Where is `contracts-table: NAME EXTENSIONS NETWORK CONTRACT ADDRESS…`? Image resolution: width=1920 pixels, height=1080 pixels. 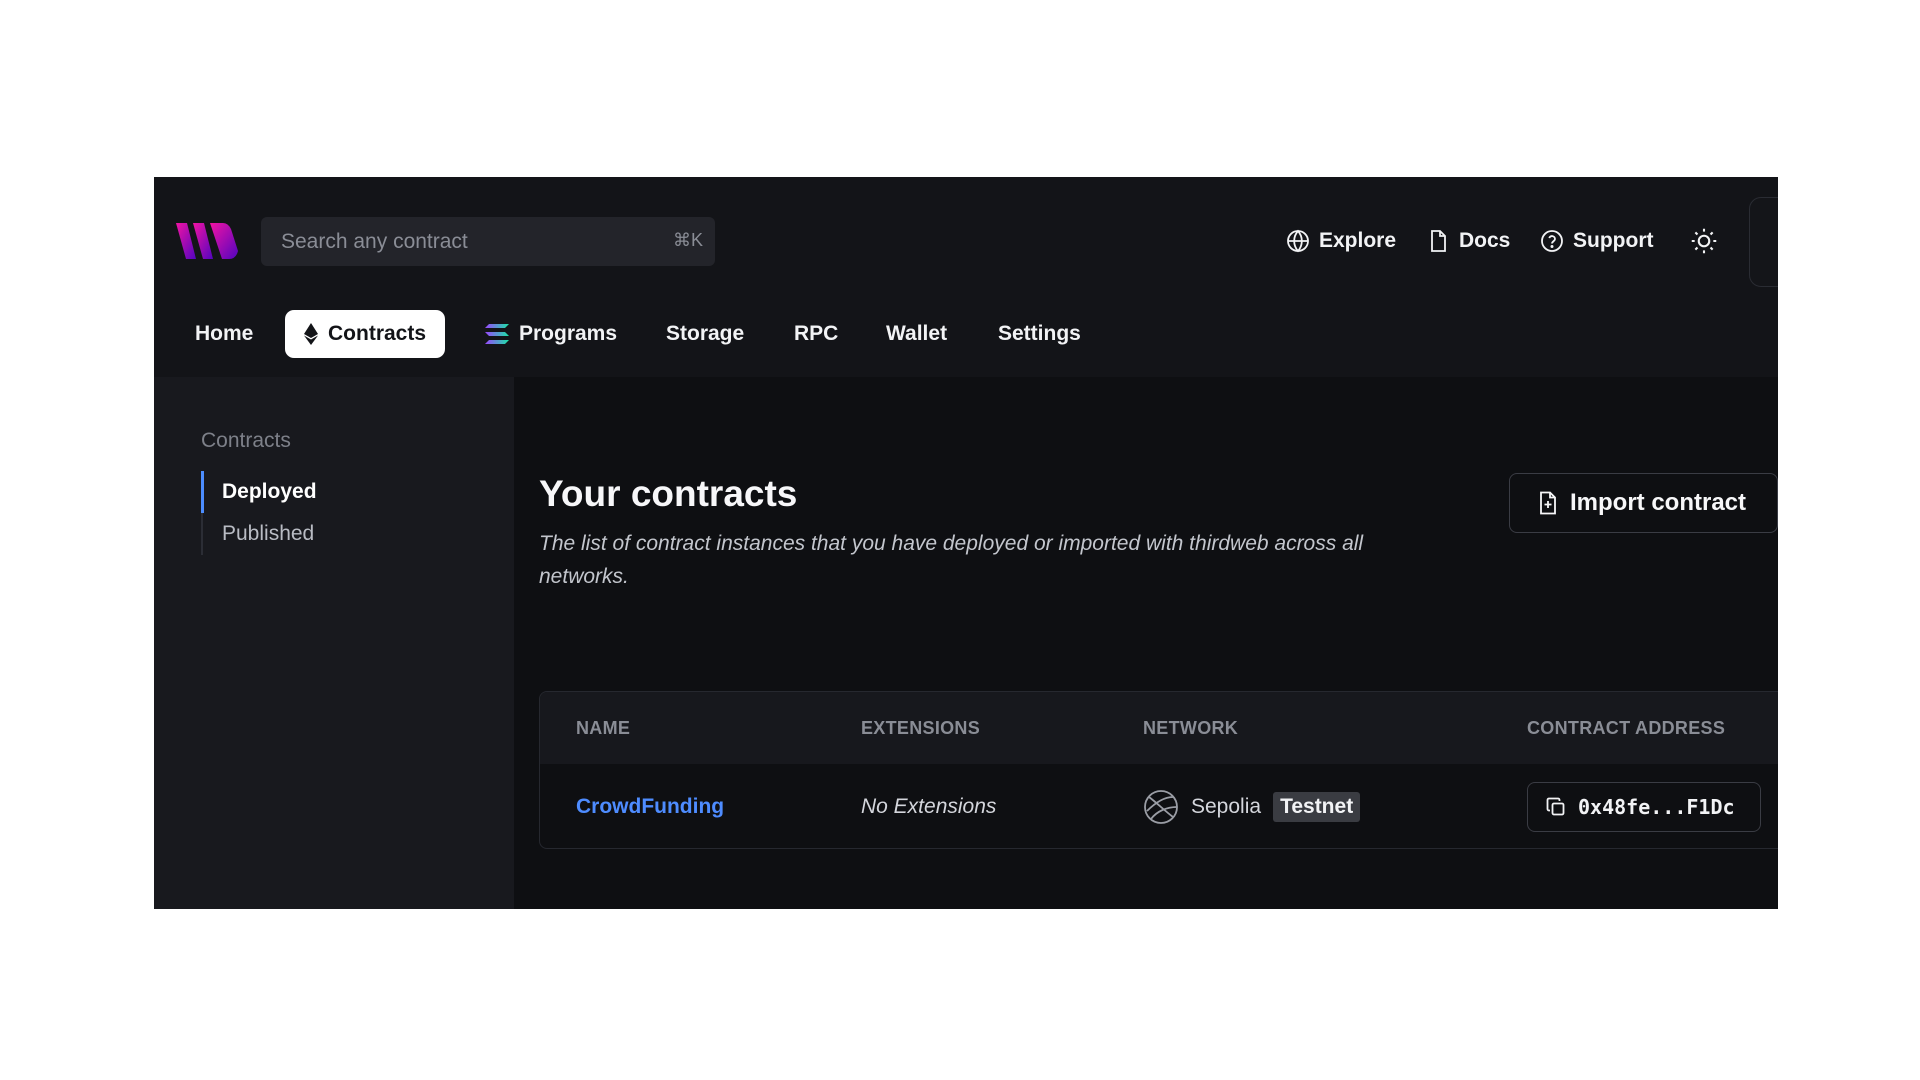 contracts-table: NAME EXTENSIONS NETWORK CONTRACT ADDRESS… is located at coordinates (1158, 770).